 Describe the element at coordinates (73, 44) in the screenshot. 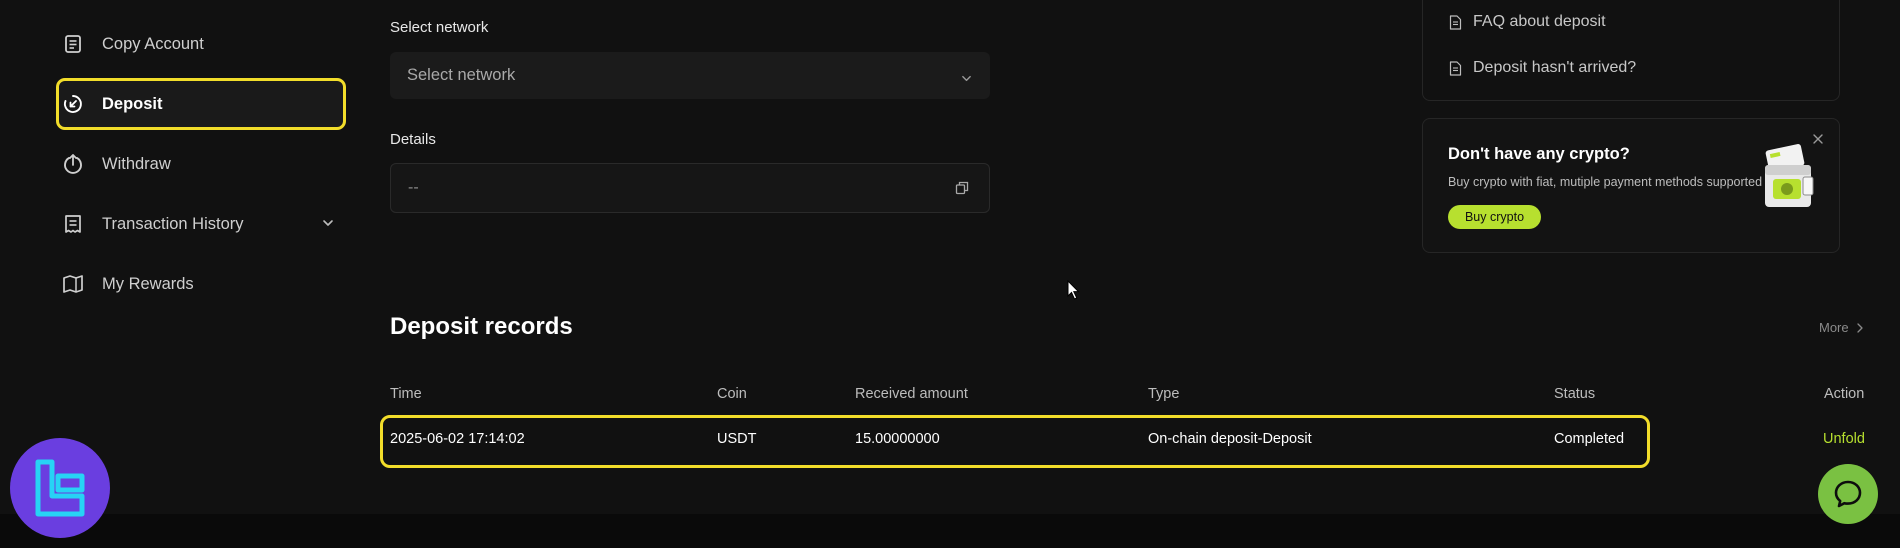

I see `copy-account-icon` at that location.